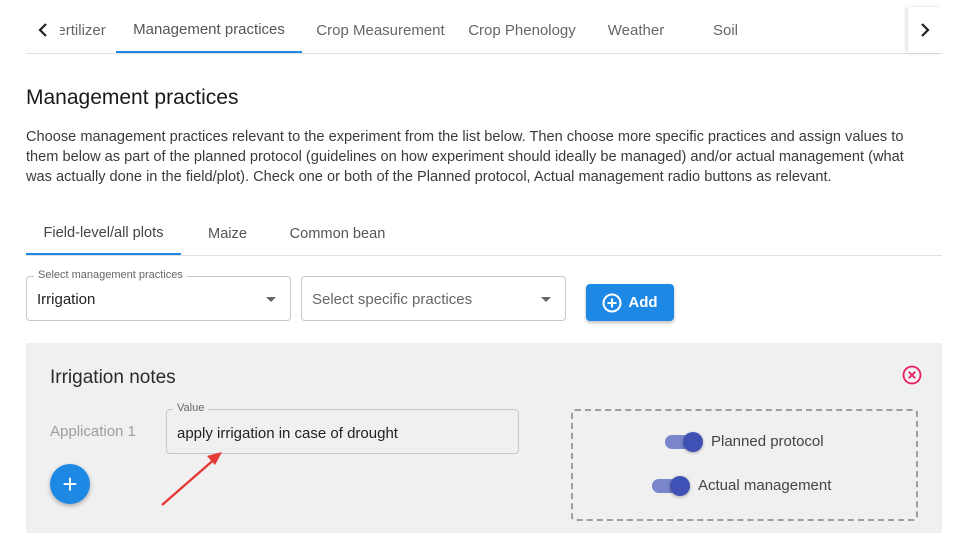 The image size is (974, 553). I want to click on chevron-left-icon, so click(42, 30).